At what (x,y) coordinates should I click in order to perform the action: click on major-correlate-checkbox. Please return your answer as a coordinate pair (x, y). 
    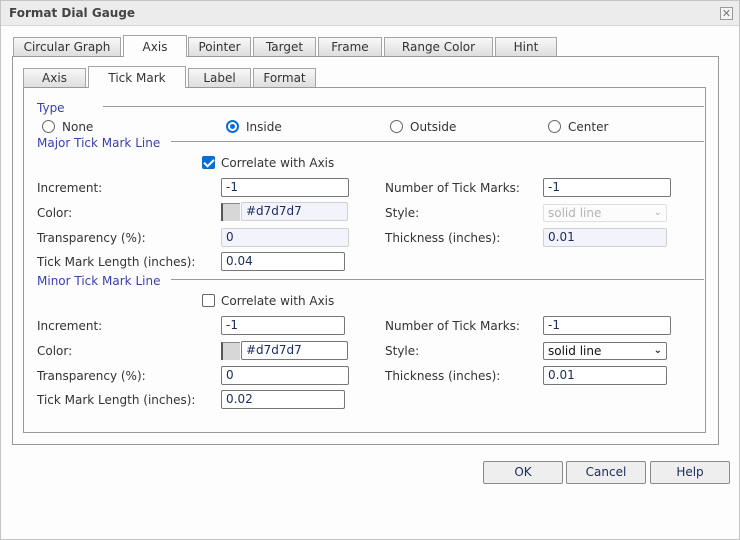
    Looking at the image, I should click on (208, 162).